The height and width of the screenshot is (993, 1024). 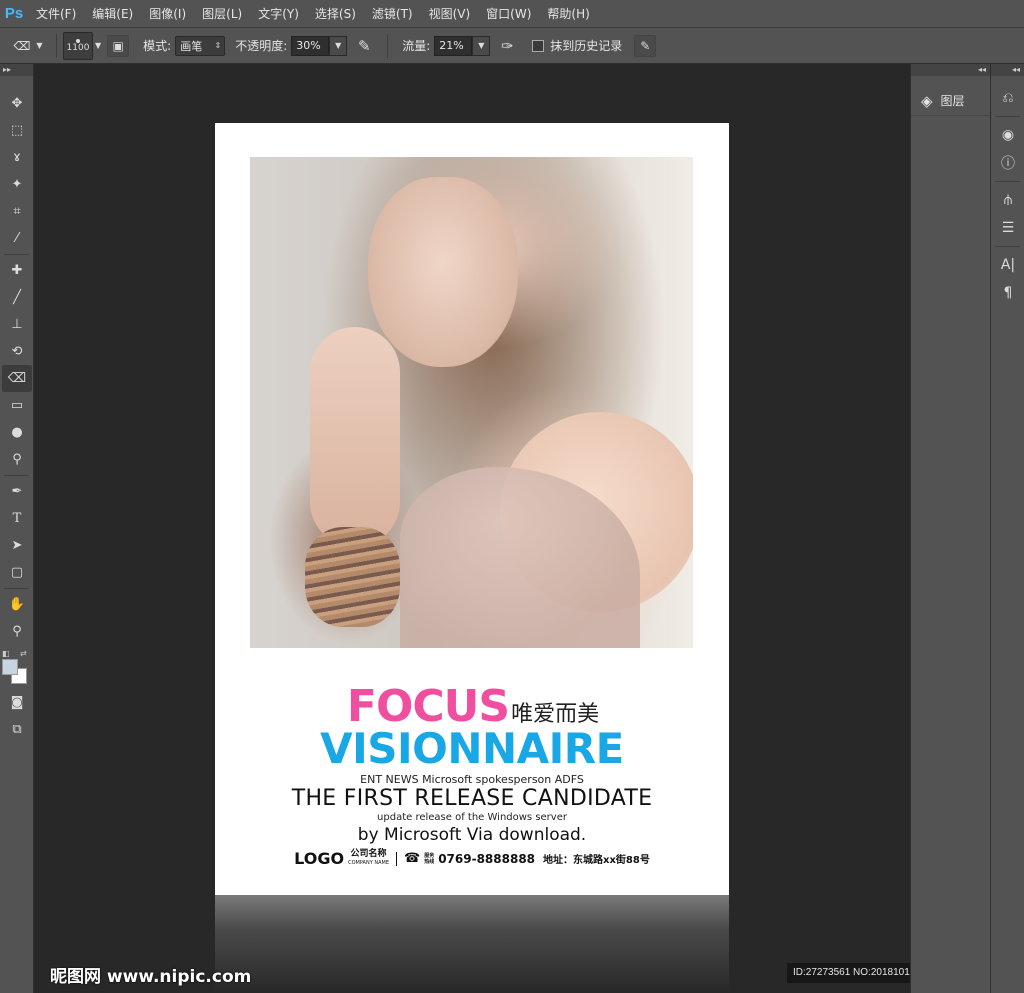 I want to click on lasso-tool: ɤ, so click(x=17, y=157).